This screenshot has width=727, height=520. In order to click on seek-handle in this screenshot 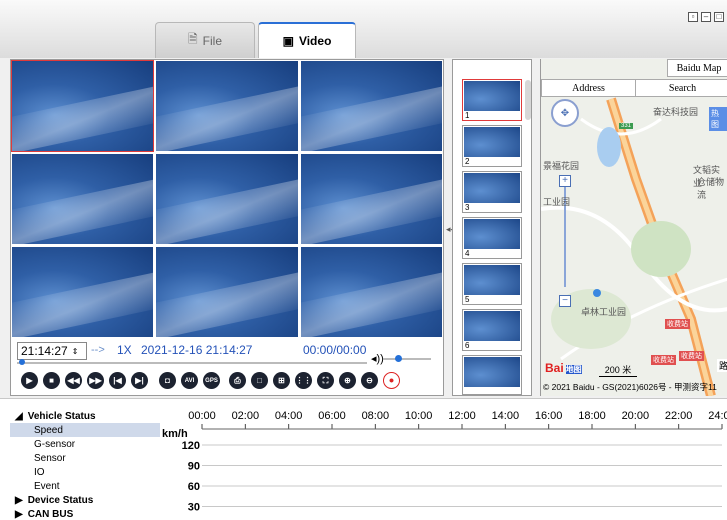, I will do `click(22, 362)`.